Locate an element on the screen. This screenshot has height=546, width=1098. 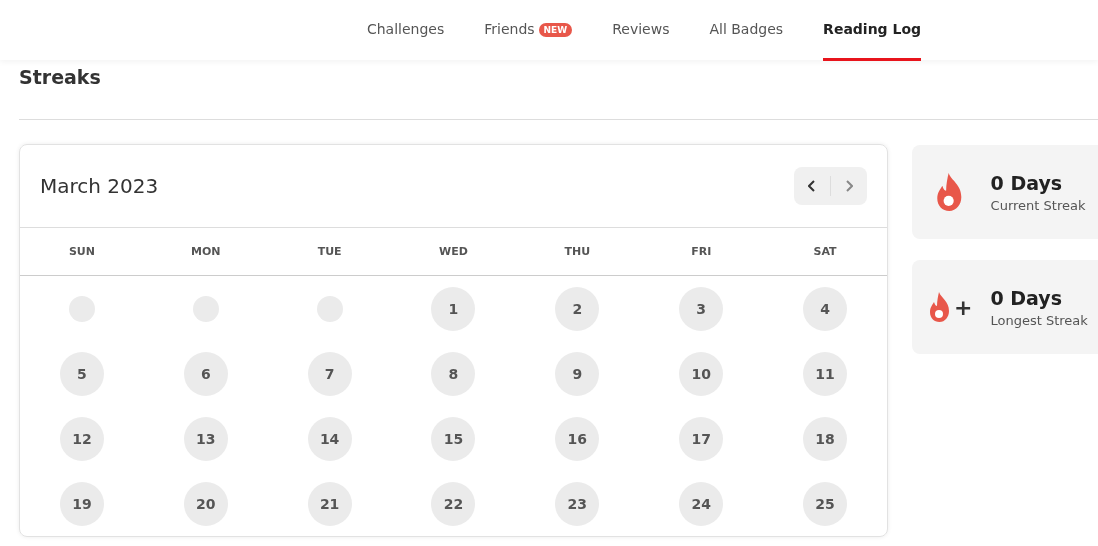
calendar-day: 22 is located at coordinates (453, 503).